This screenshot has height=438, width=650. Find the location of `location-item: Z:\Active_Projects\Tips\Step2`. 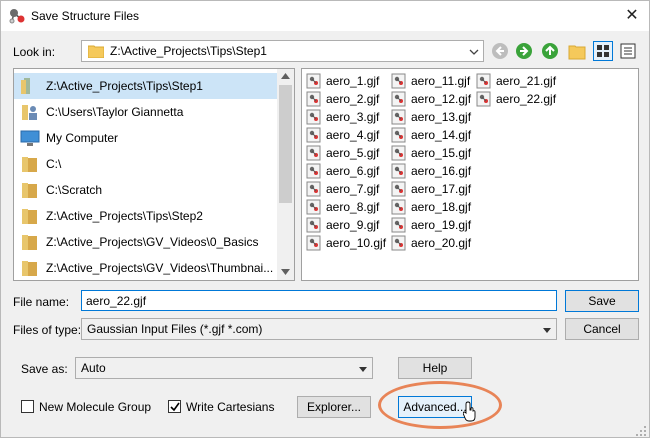

location-item: Z:\Active_Projects\Tips\Step2 is located at coordinates (151, 216).